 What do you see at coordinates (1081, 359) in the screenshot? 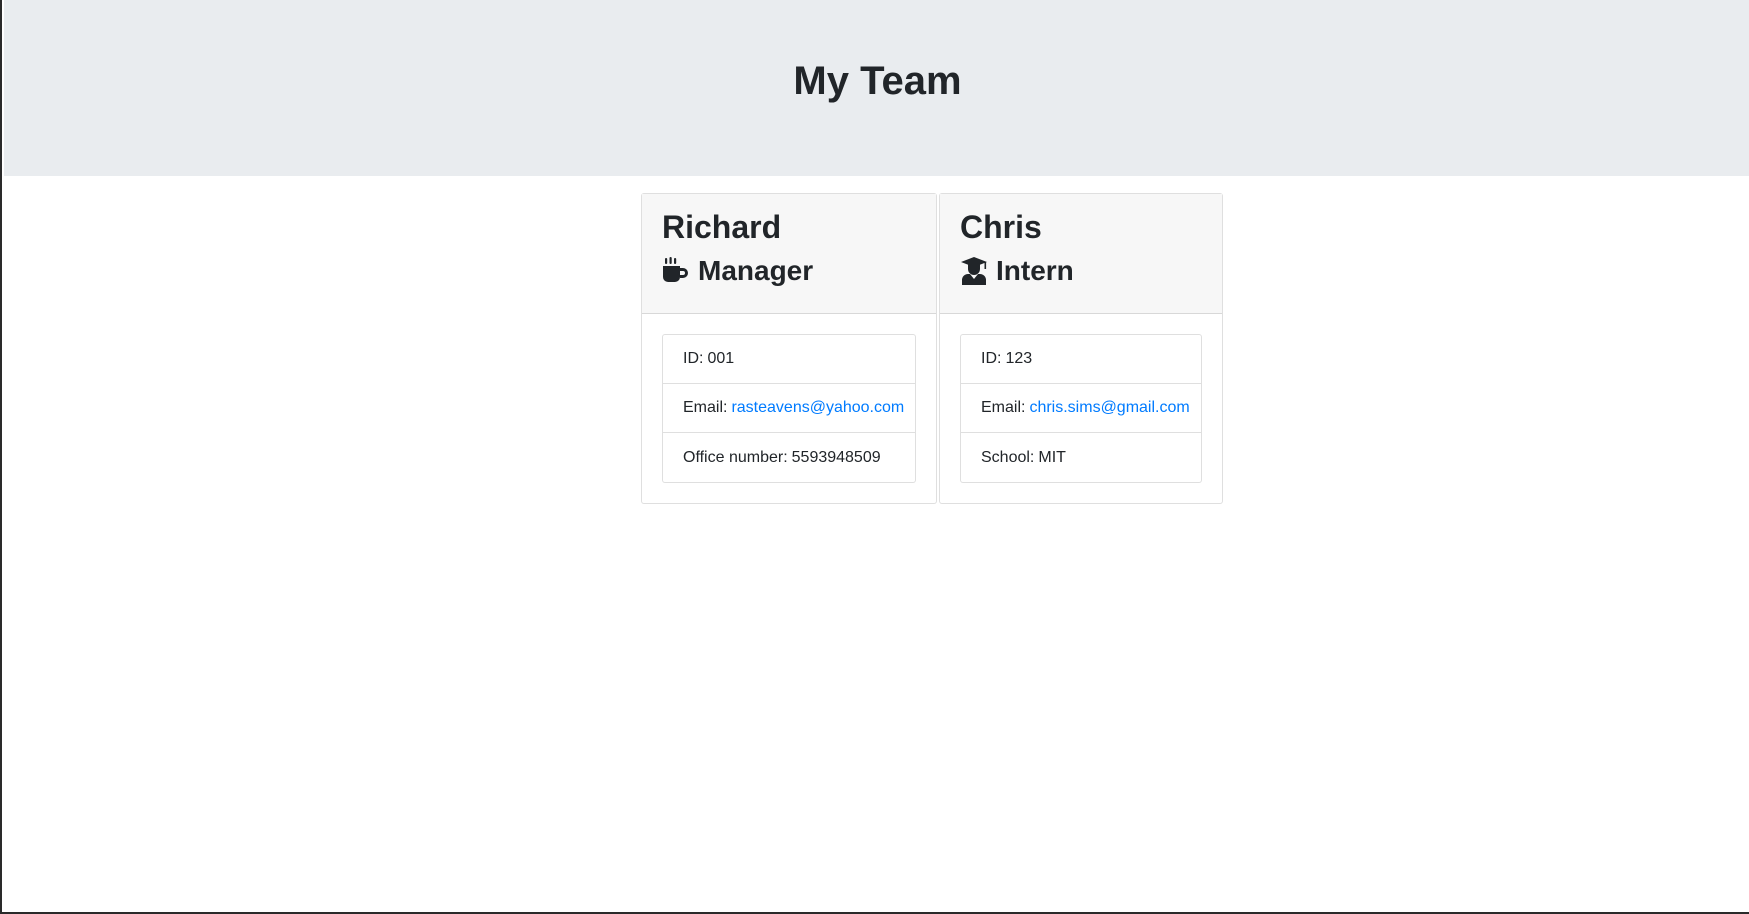
I see `employee-id: ID: 123` at bounding box center [1081, 359].